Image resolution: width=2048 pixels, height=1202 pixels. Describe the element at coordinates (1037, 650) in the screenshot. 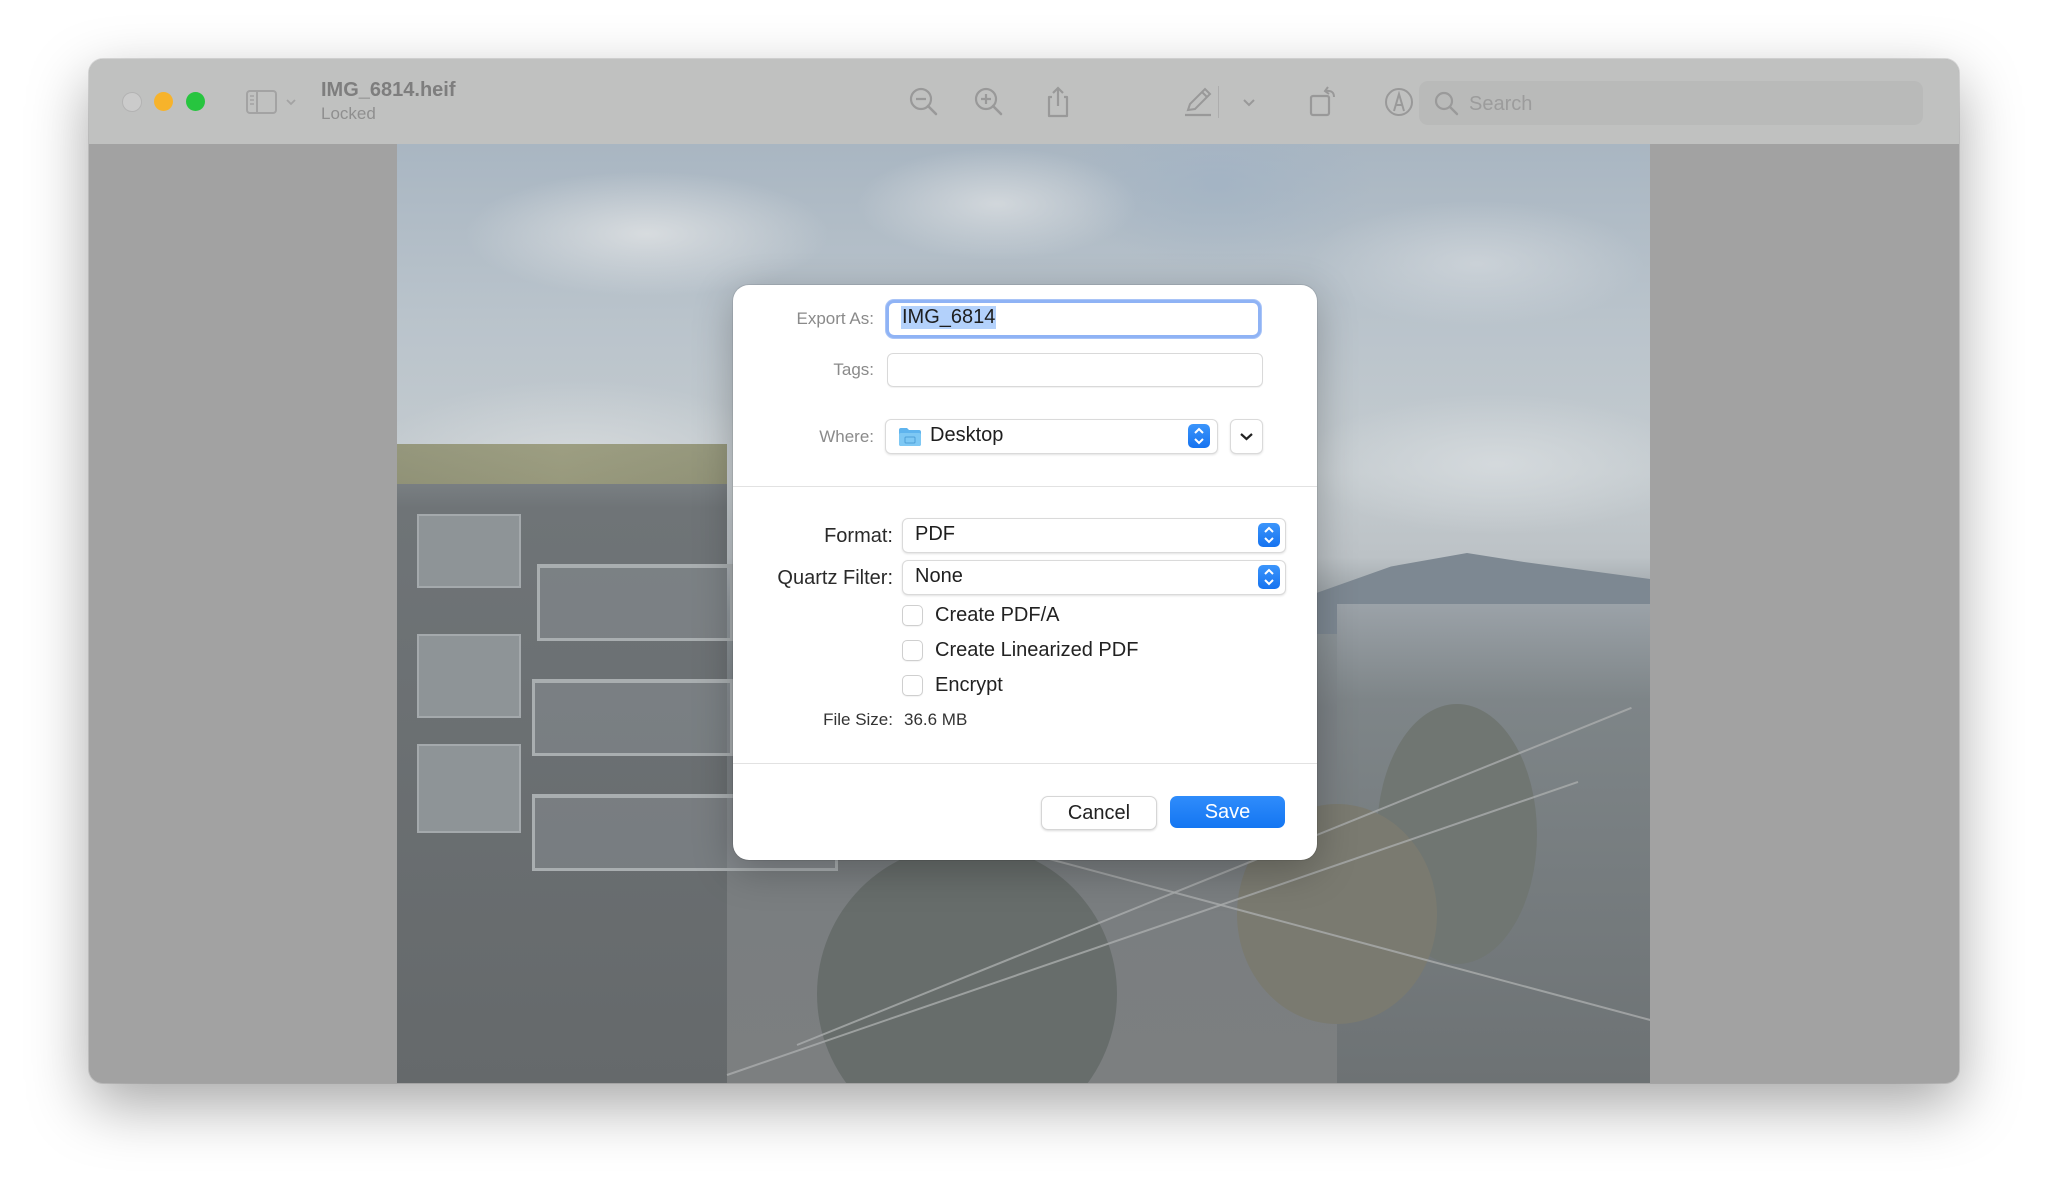

I see `checkbox-label: Create Linearized PDF` at that location.